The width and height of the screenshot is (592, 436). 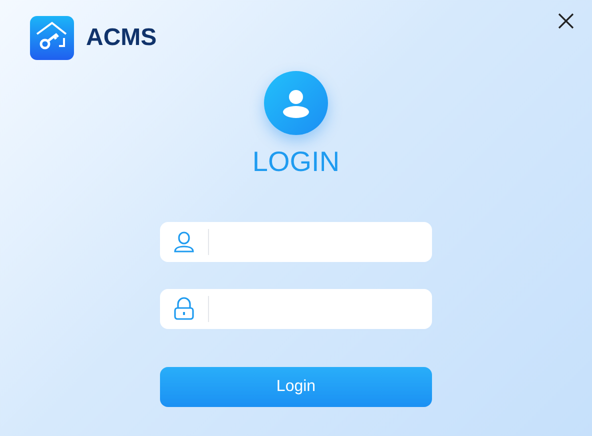 What do you see at coordinates (566, 21) in the screenshot?
I see `close-button` at bounding box center [566, 21].